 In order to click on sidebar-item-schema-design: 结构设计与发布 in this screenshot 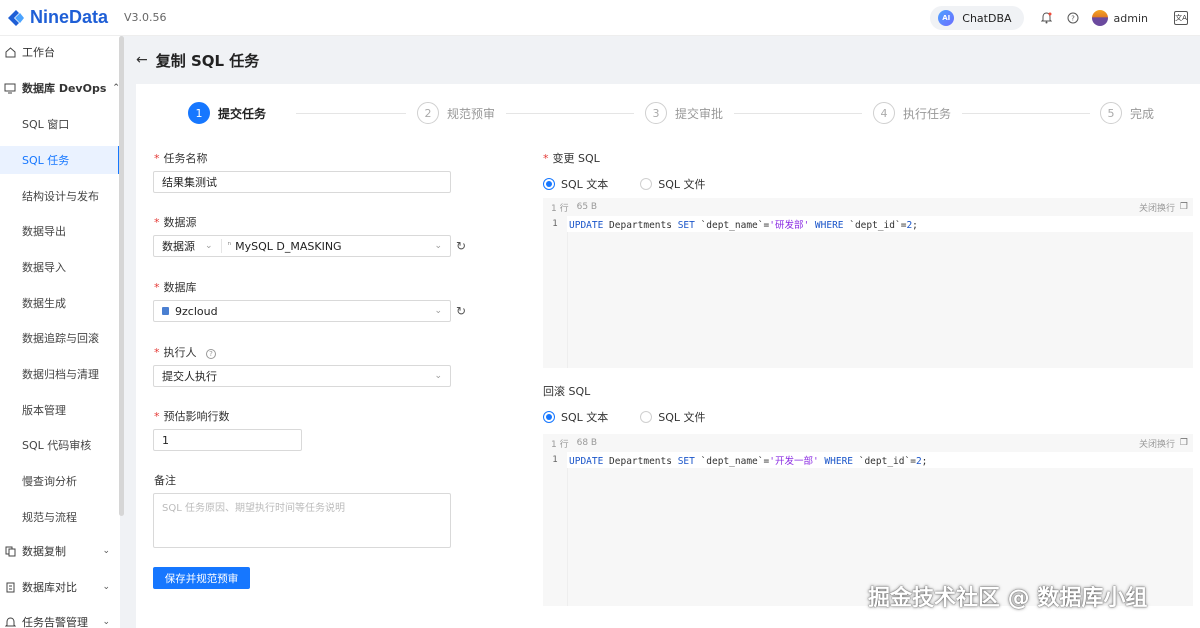, I will do `click(60, 196)`.